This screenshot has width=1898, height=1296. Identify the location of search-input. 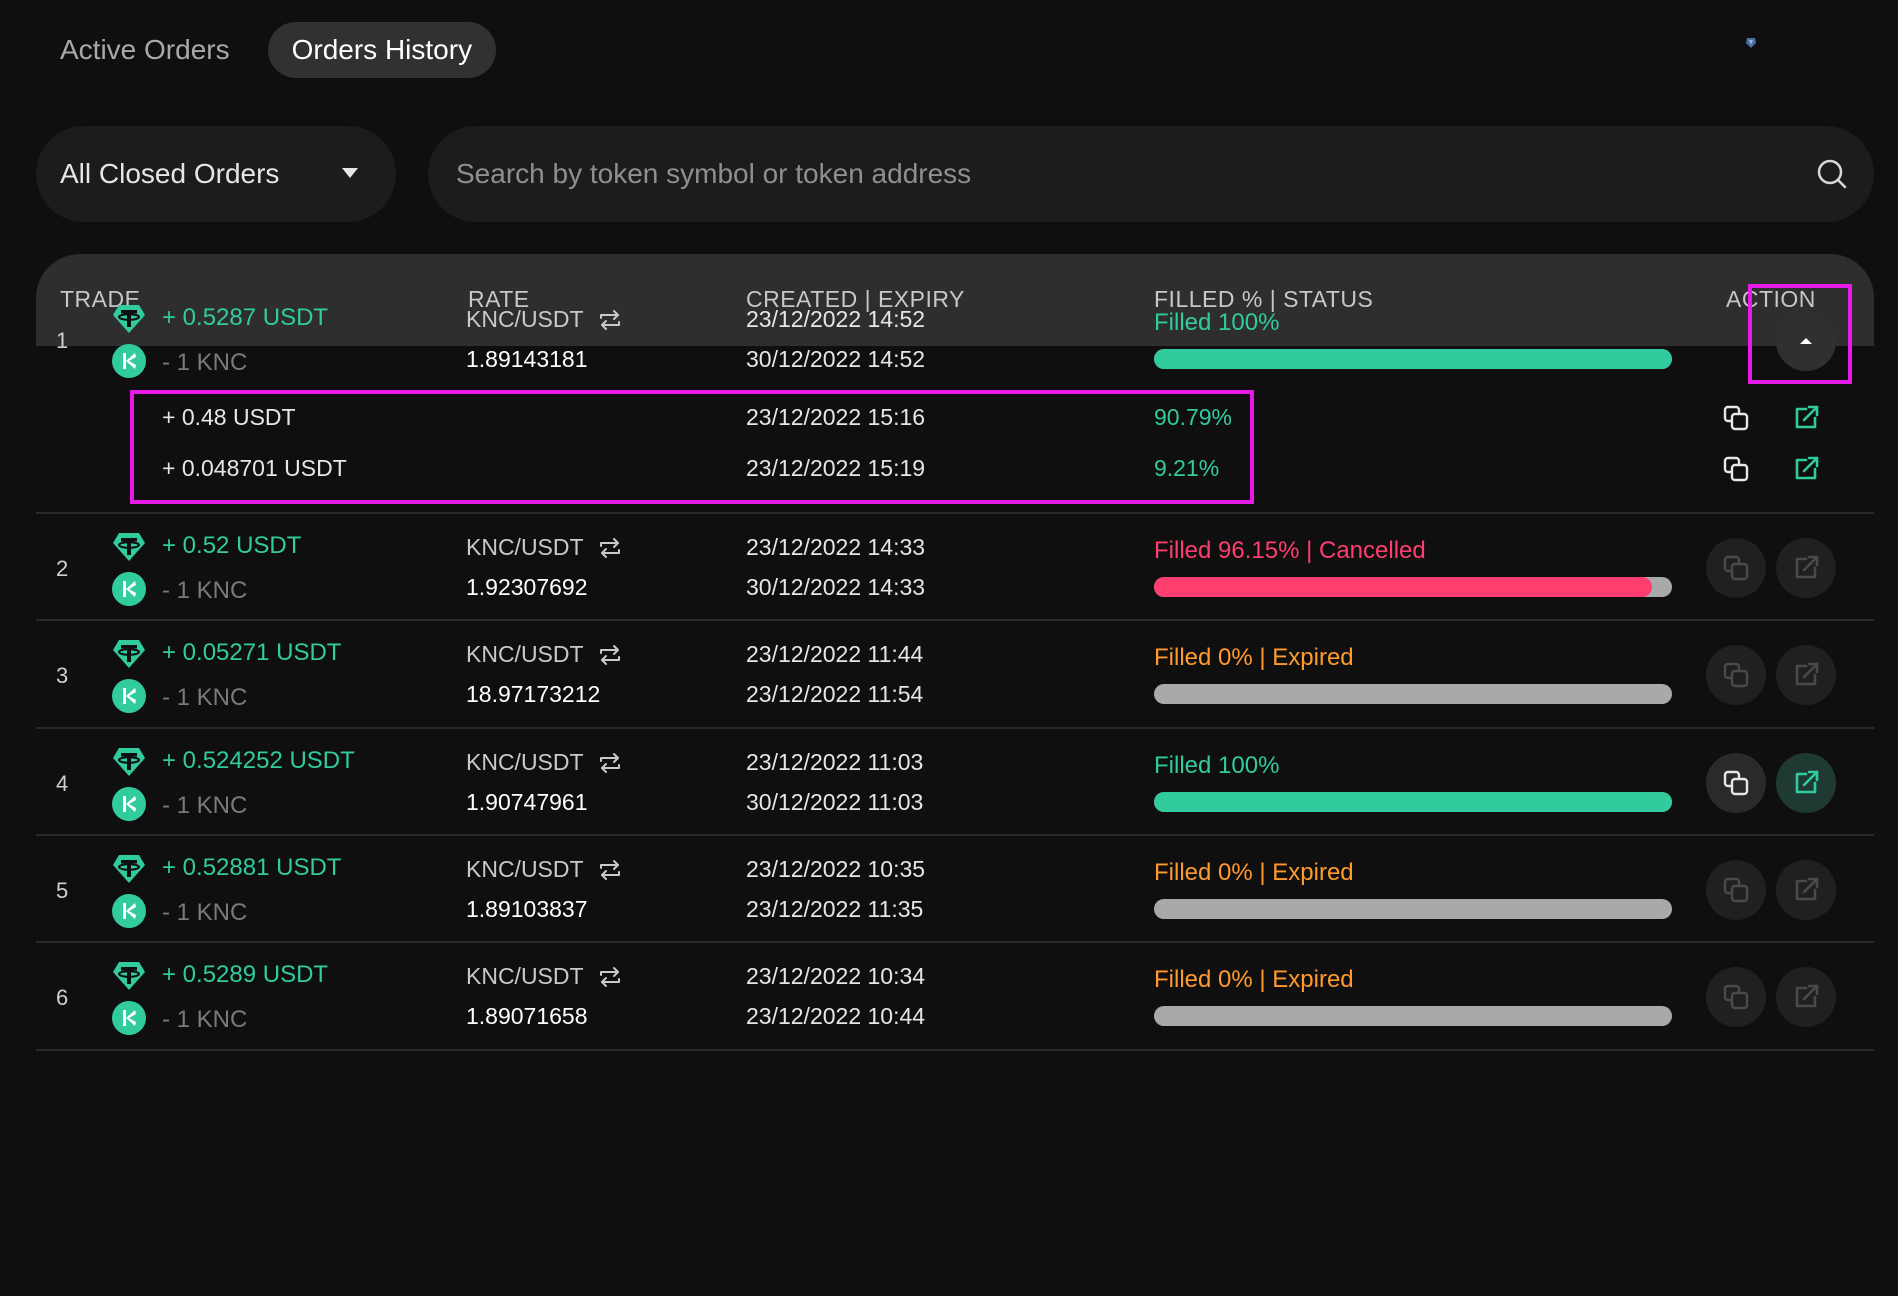
(1106, 174).